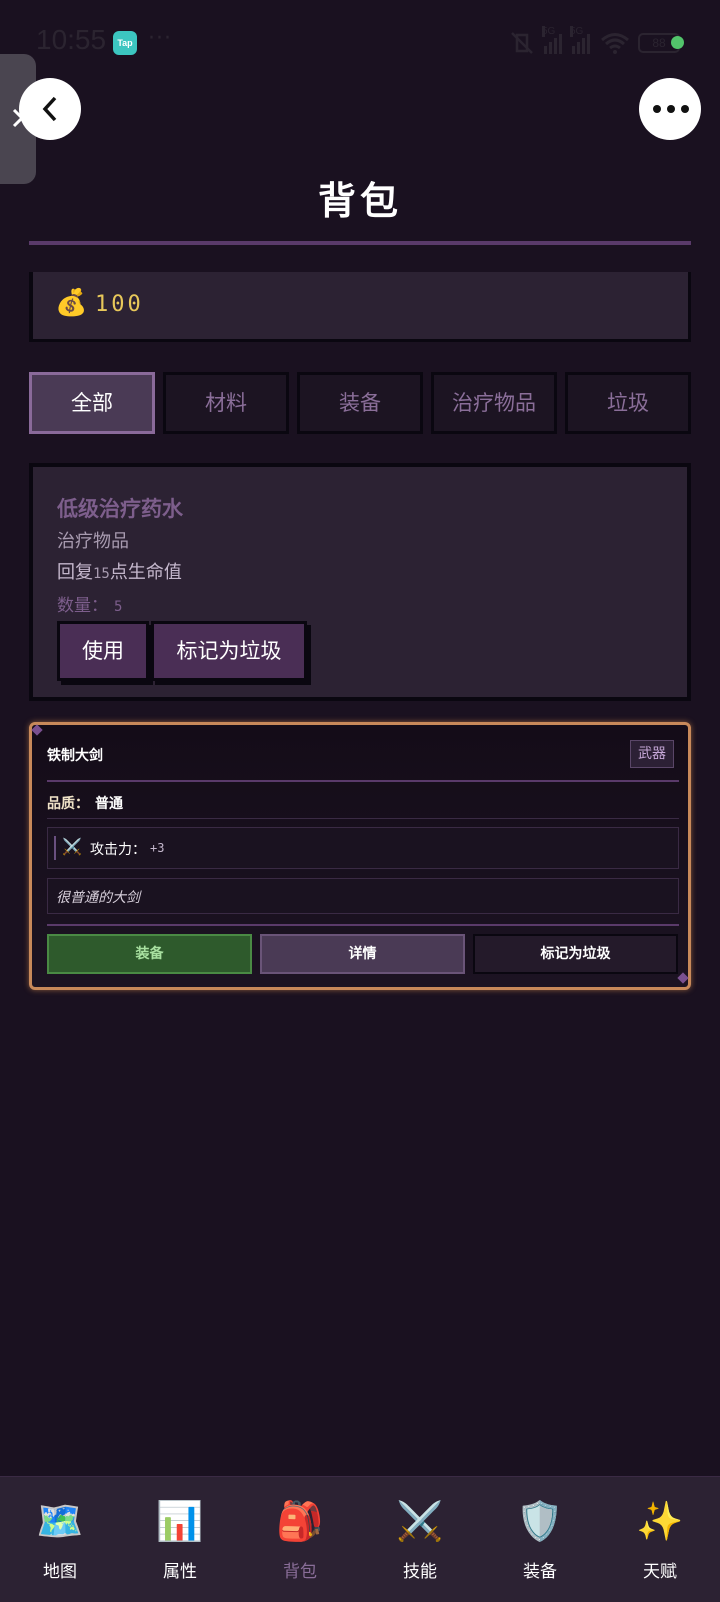 This screenshot has height=1602, width=720. I want to click on shield-icon: 🛡️, so click(540, 1521).